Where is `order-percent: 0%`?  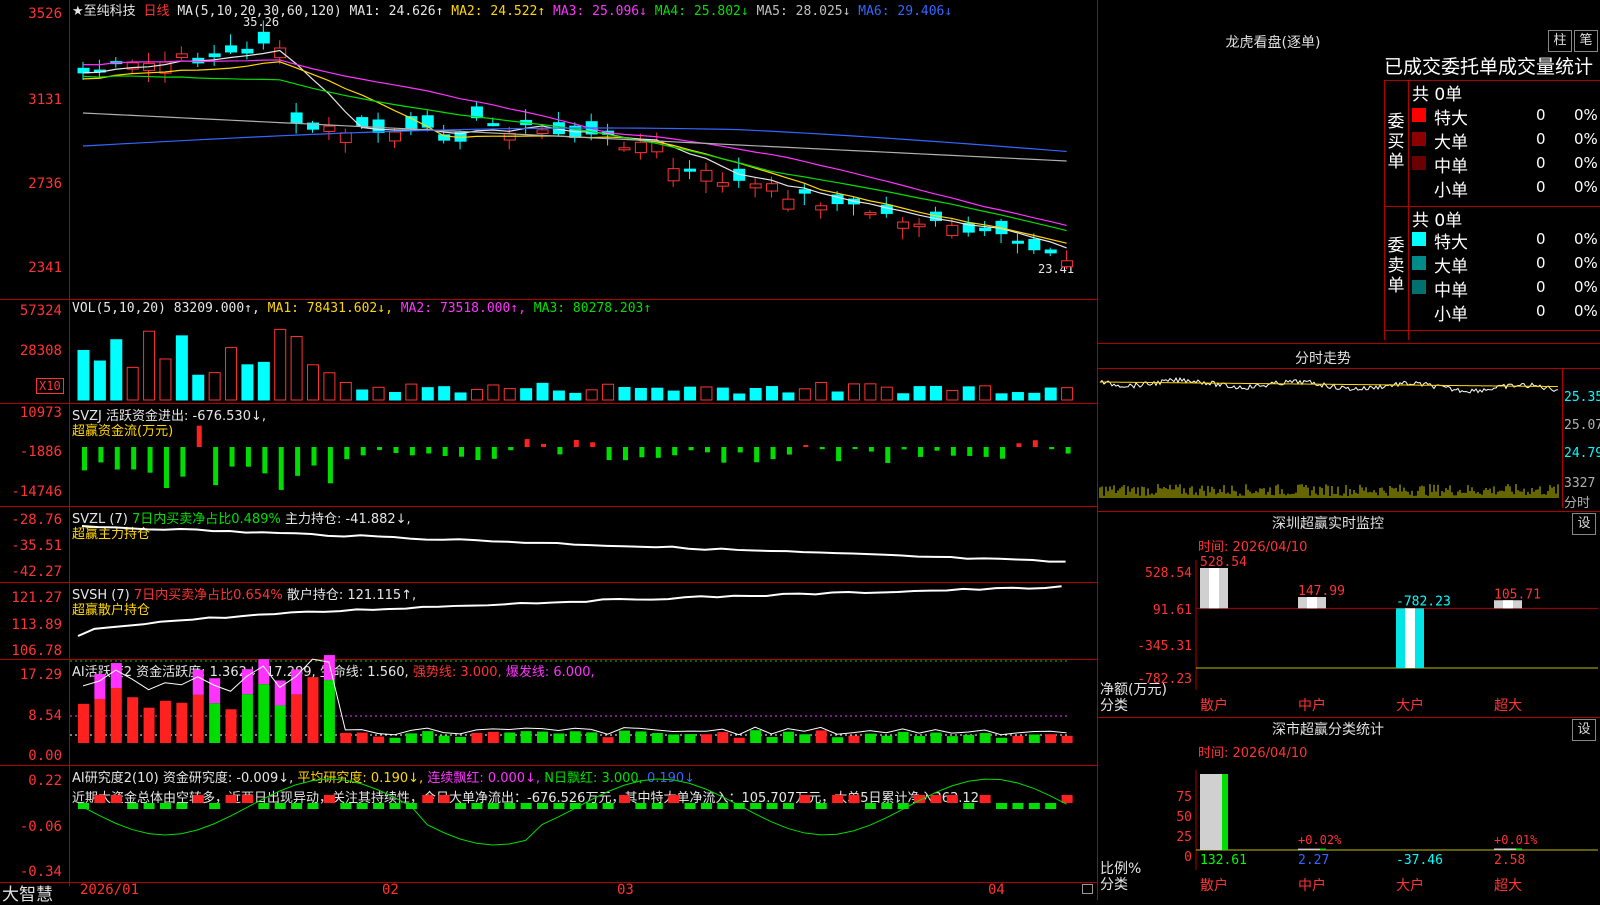 order-percent: 0% is located at coordinates (1586, 287).